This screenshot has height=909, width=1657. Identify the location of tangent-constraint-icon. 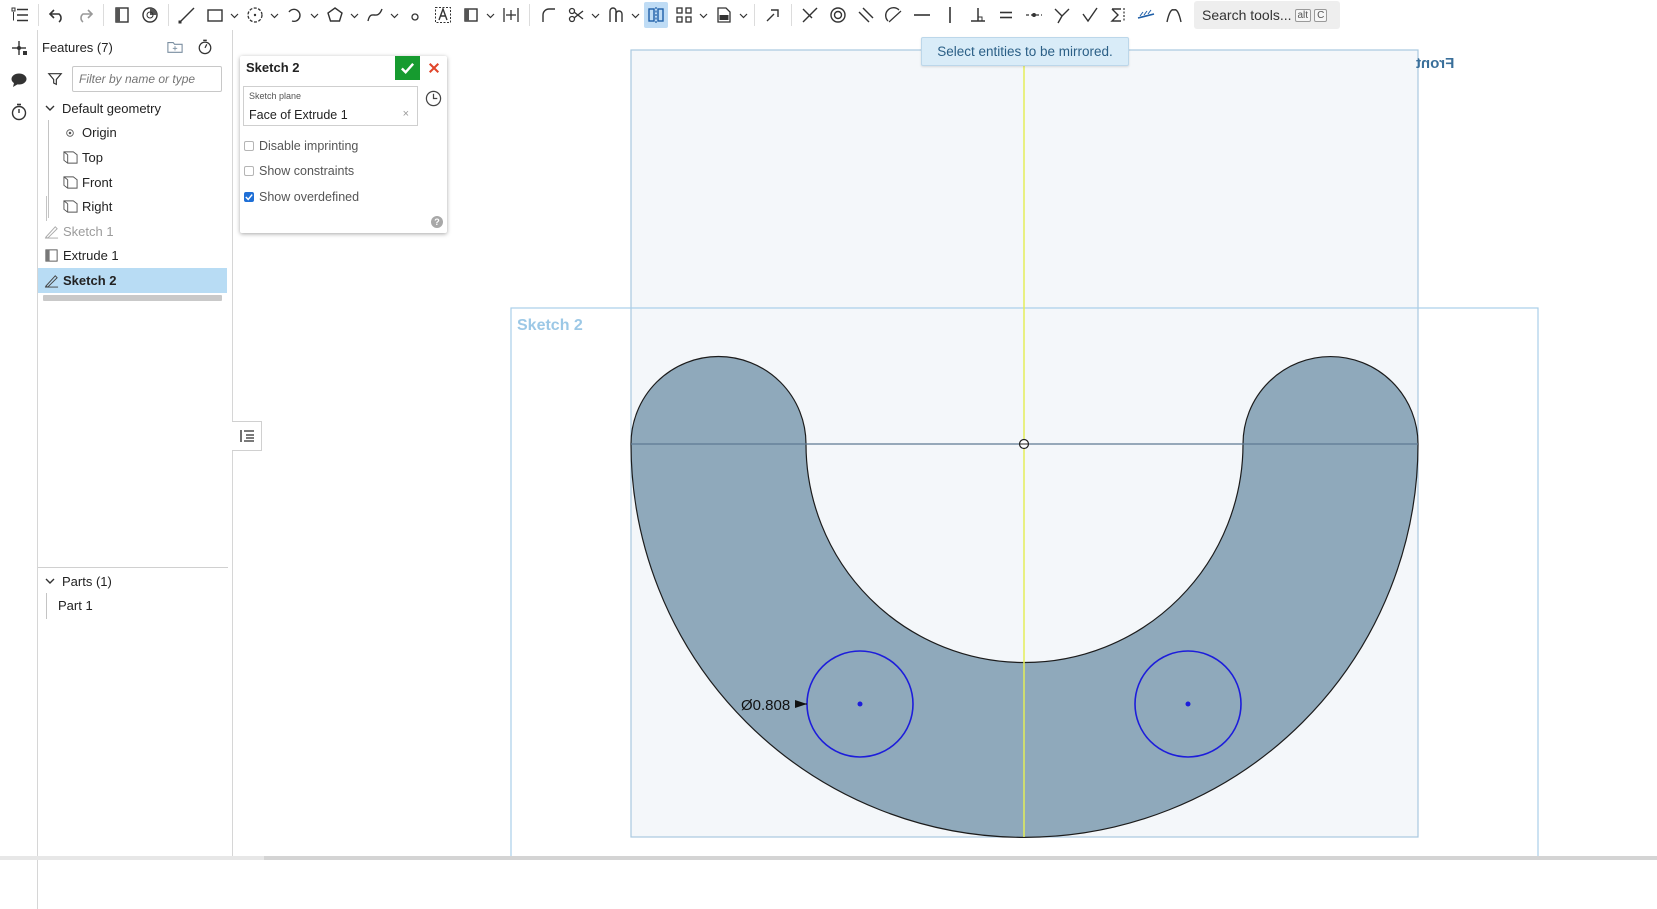
(894, 15).